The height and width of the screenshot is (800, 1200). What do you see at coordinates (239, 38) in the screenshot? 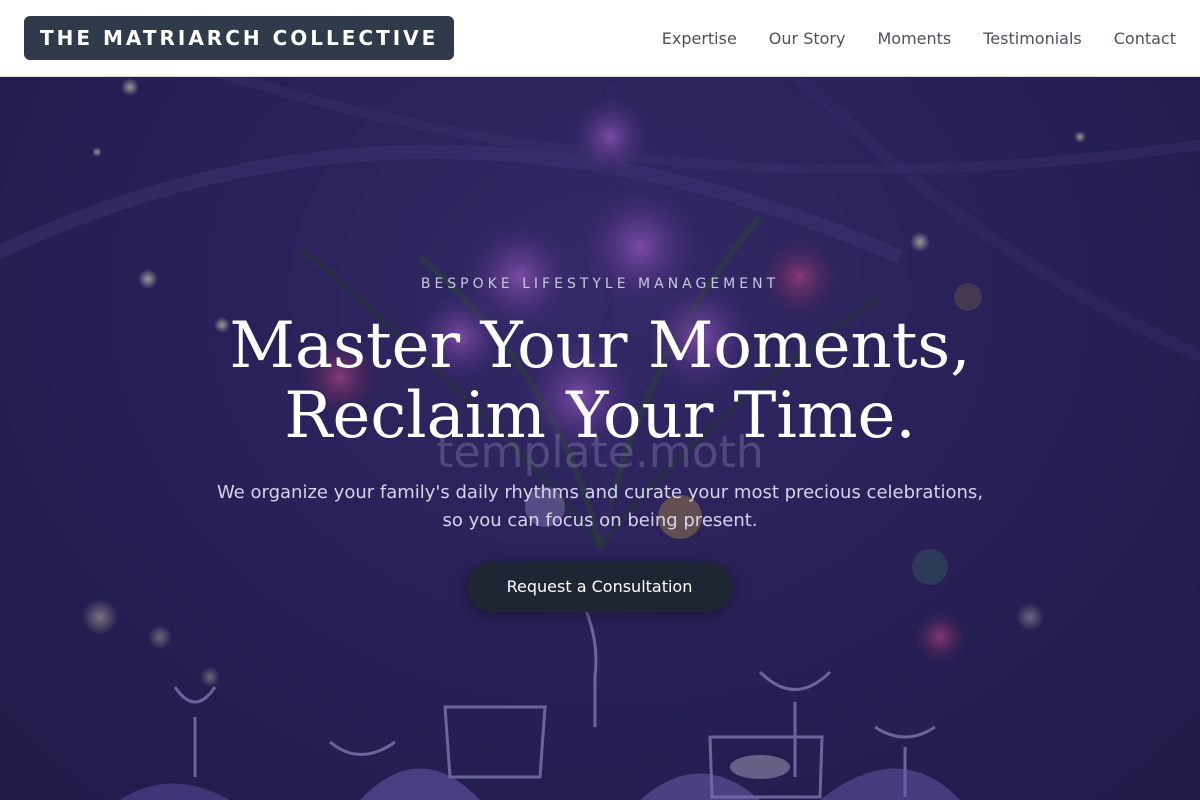
I see `brand-logo: THE MATRIARCH COLLECTIVE` at bounding box center [239, 38].